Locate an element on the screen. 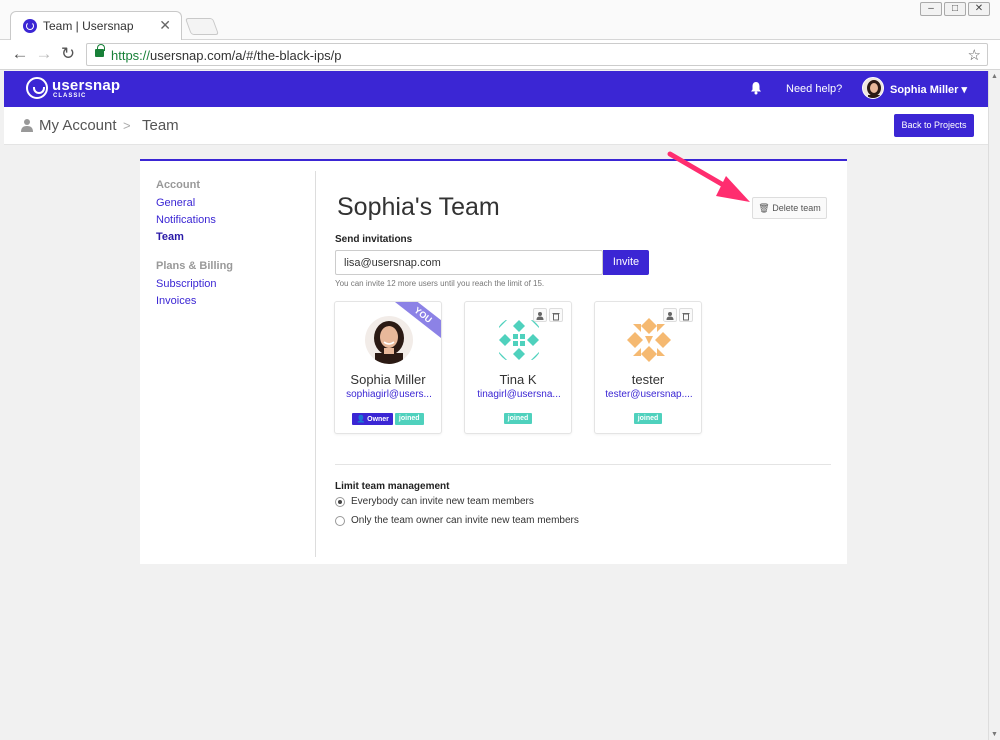 This screenshot has height=740, width=1000. minimize-icon: – is located at coordinates (931, 9).